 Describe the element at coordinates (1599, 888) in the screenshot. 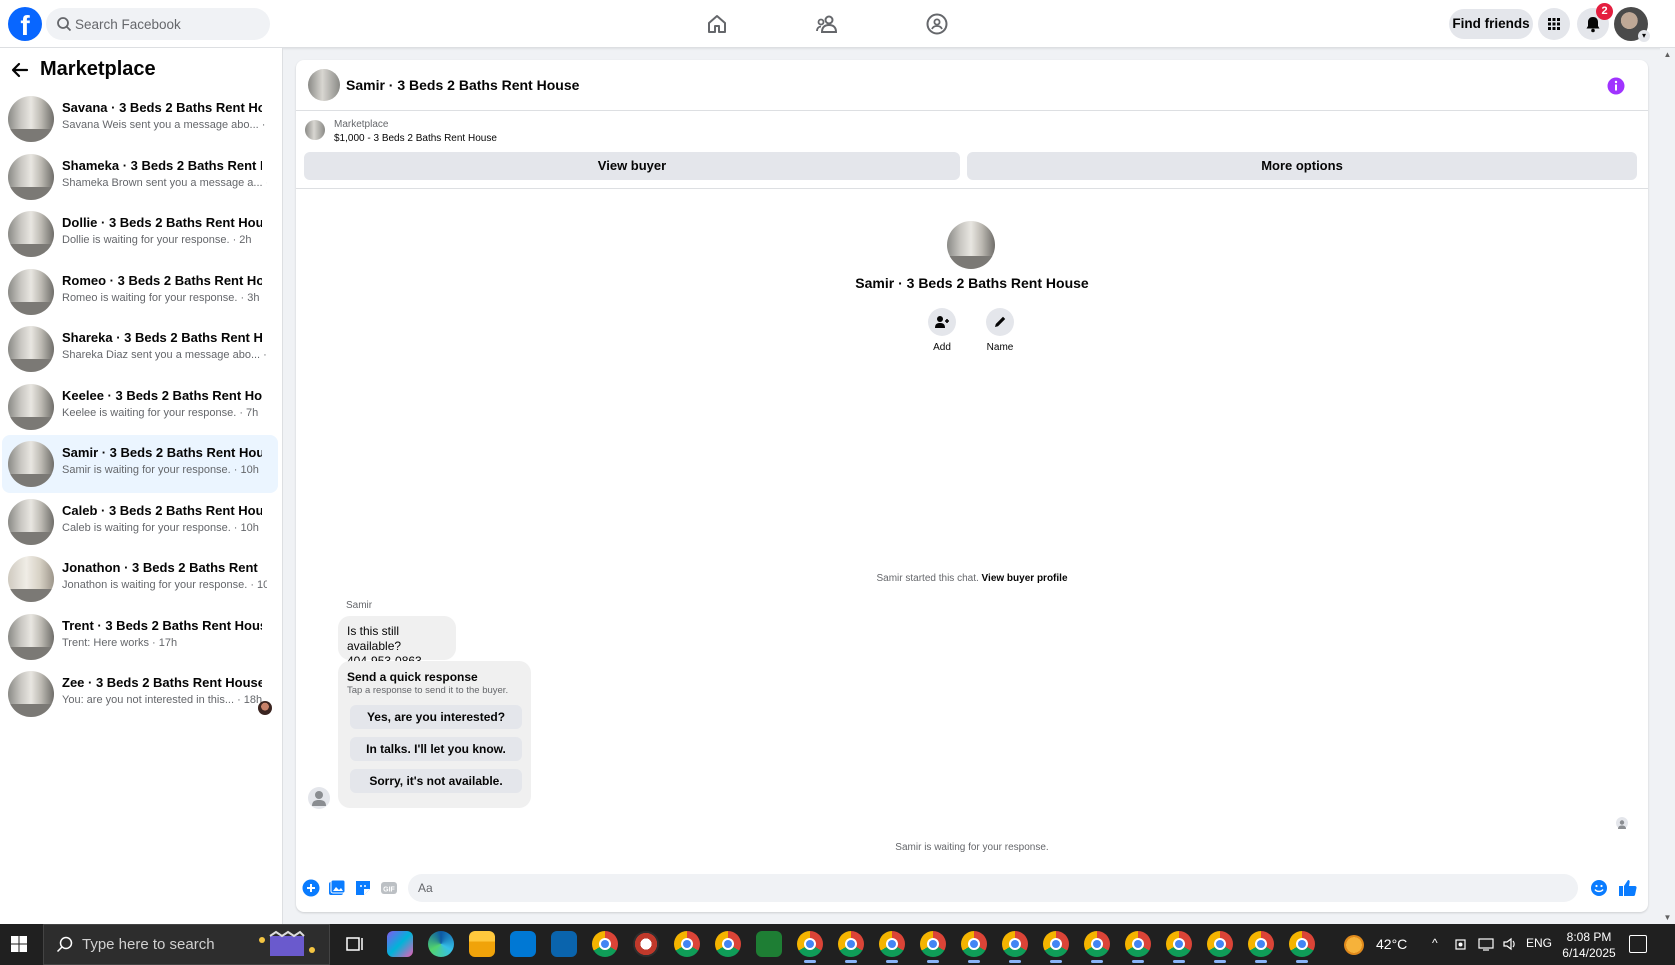

I see `emoji-icon` at that location.